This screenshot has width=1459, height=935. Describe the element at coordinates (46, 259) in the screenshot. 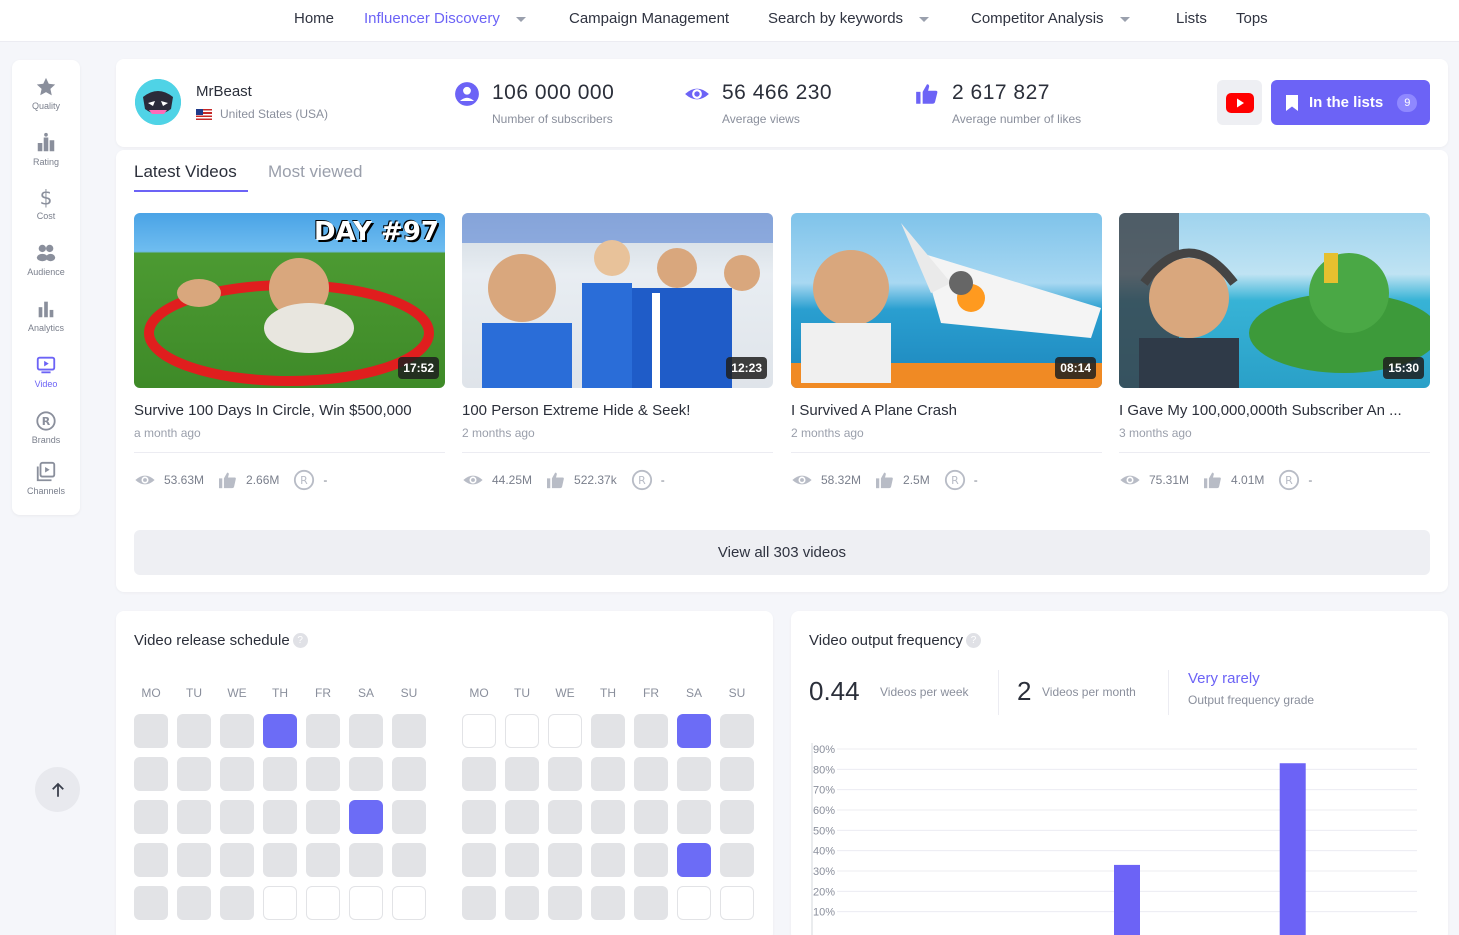

I see `sidebar-item-audience: Audience` at that location.